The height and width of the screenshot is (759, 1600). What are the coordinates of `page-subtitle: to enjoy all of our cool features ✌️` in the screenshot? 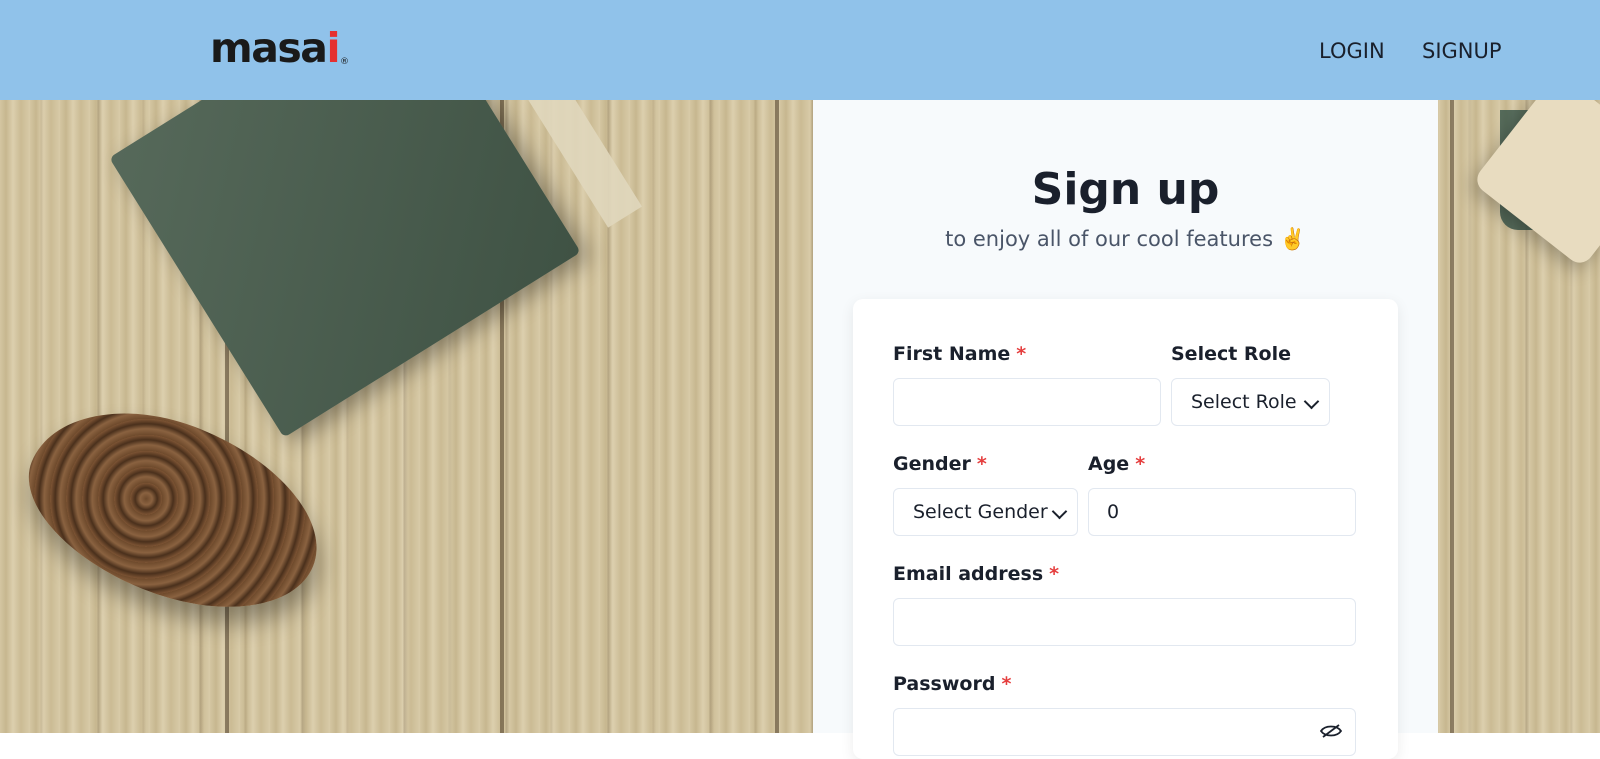 It's located at (1125, 239).